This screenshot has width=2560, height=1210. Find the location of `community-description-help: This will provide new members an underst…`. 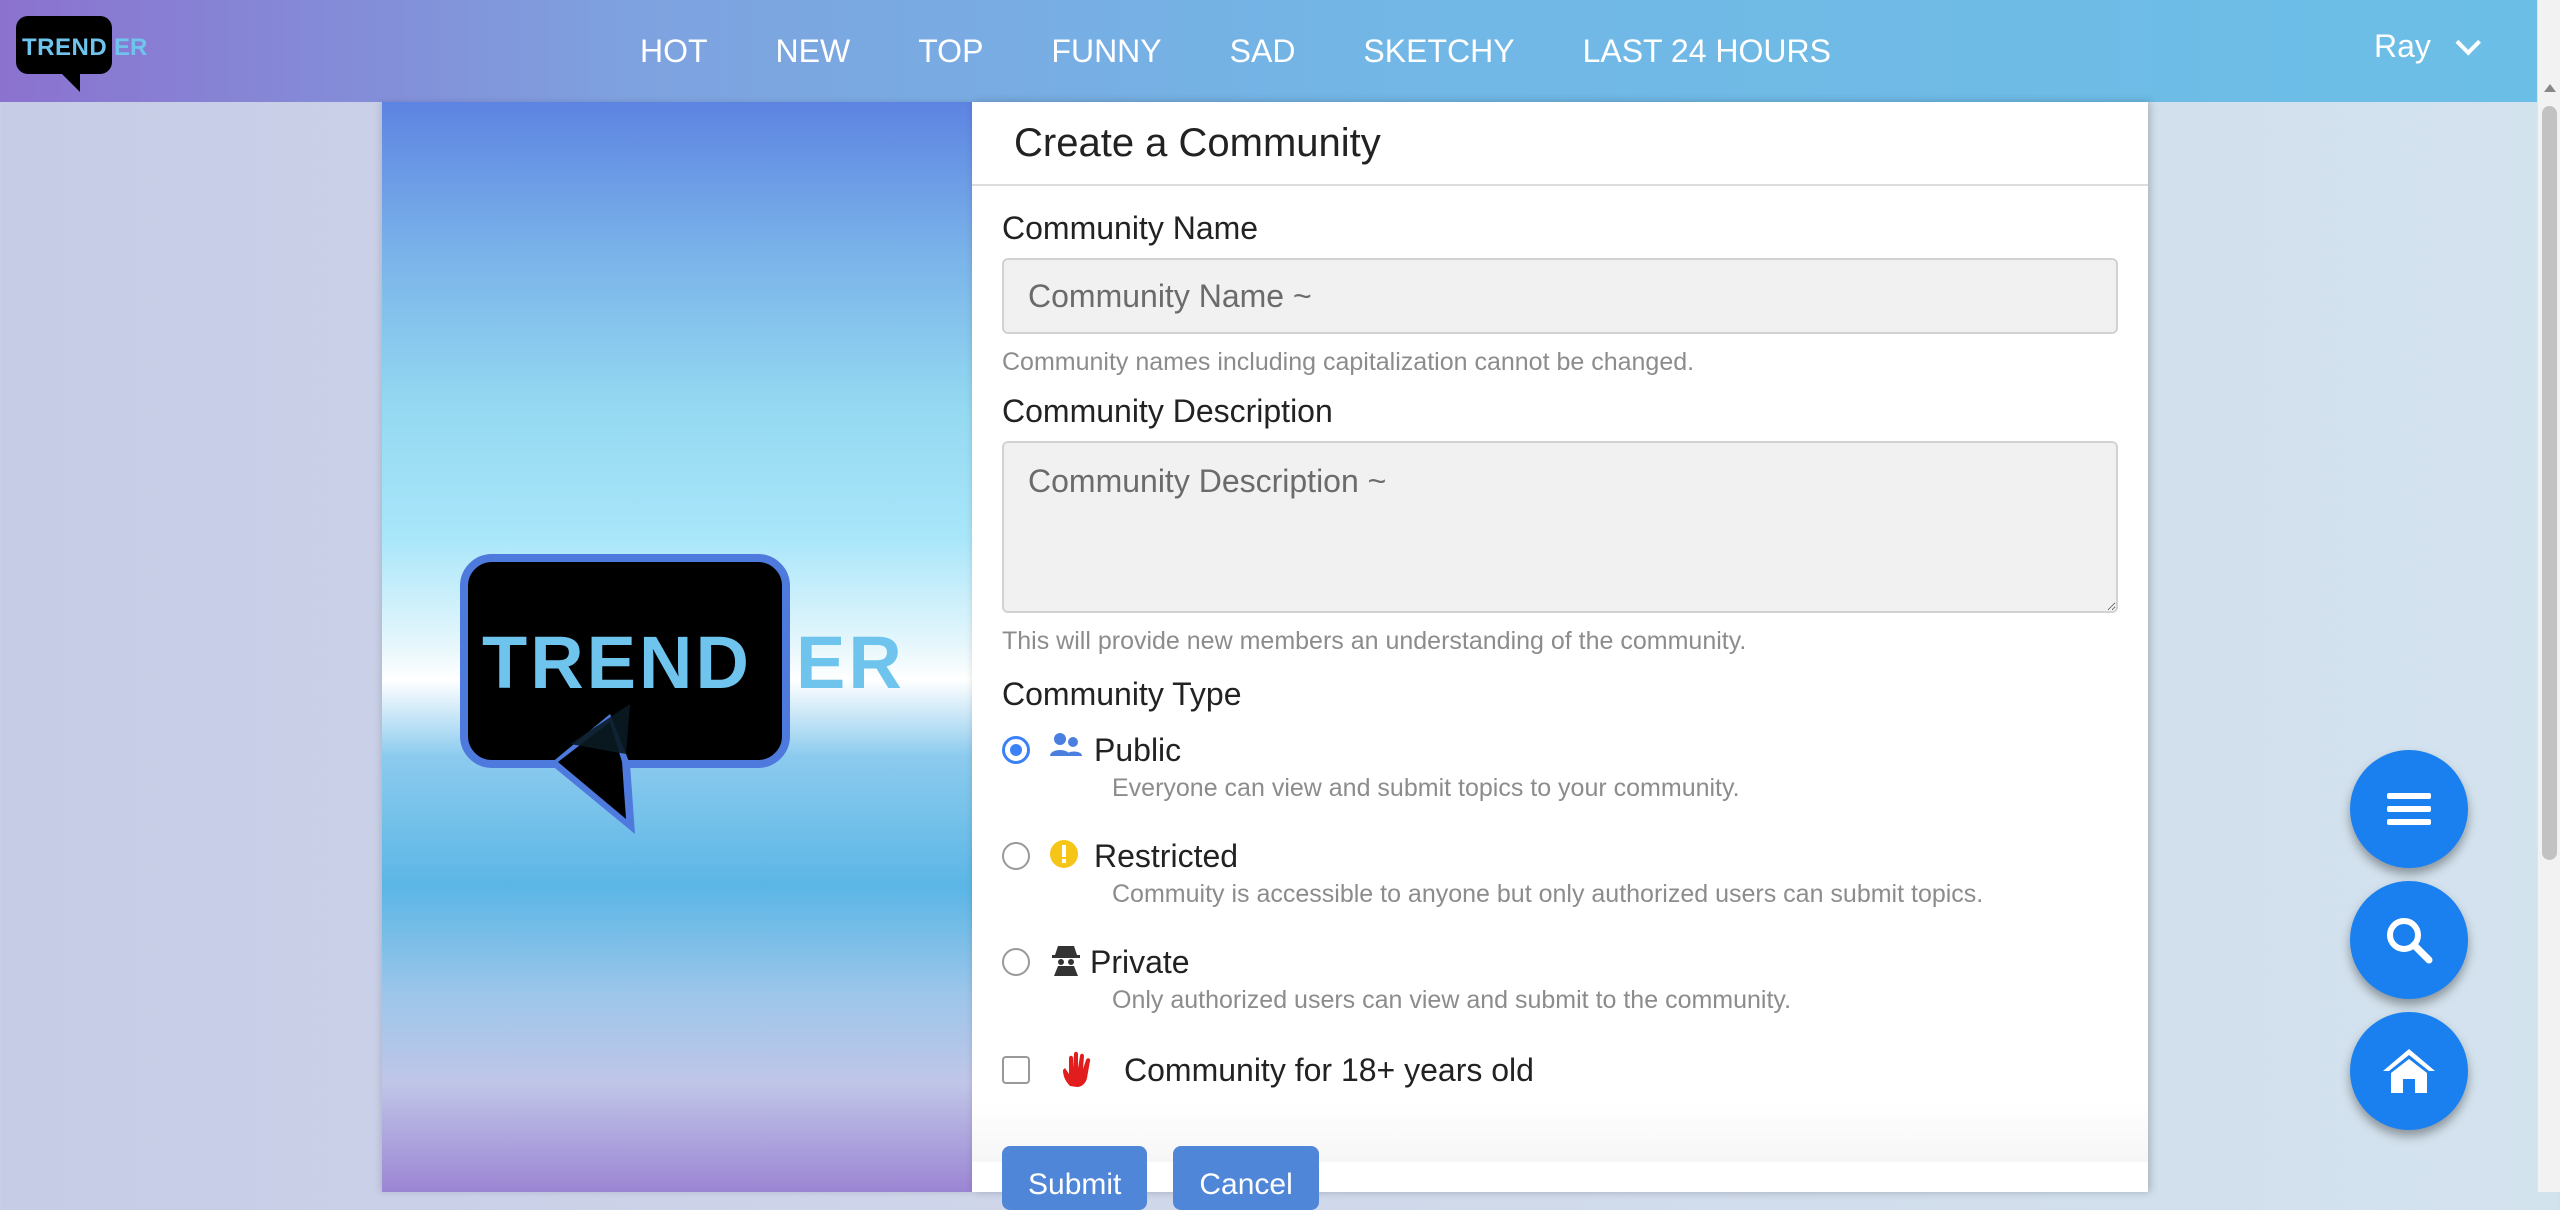

community-description-help: This will provide new members an underst… is located at coordinates (1374, 641).